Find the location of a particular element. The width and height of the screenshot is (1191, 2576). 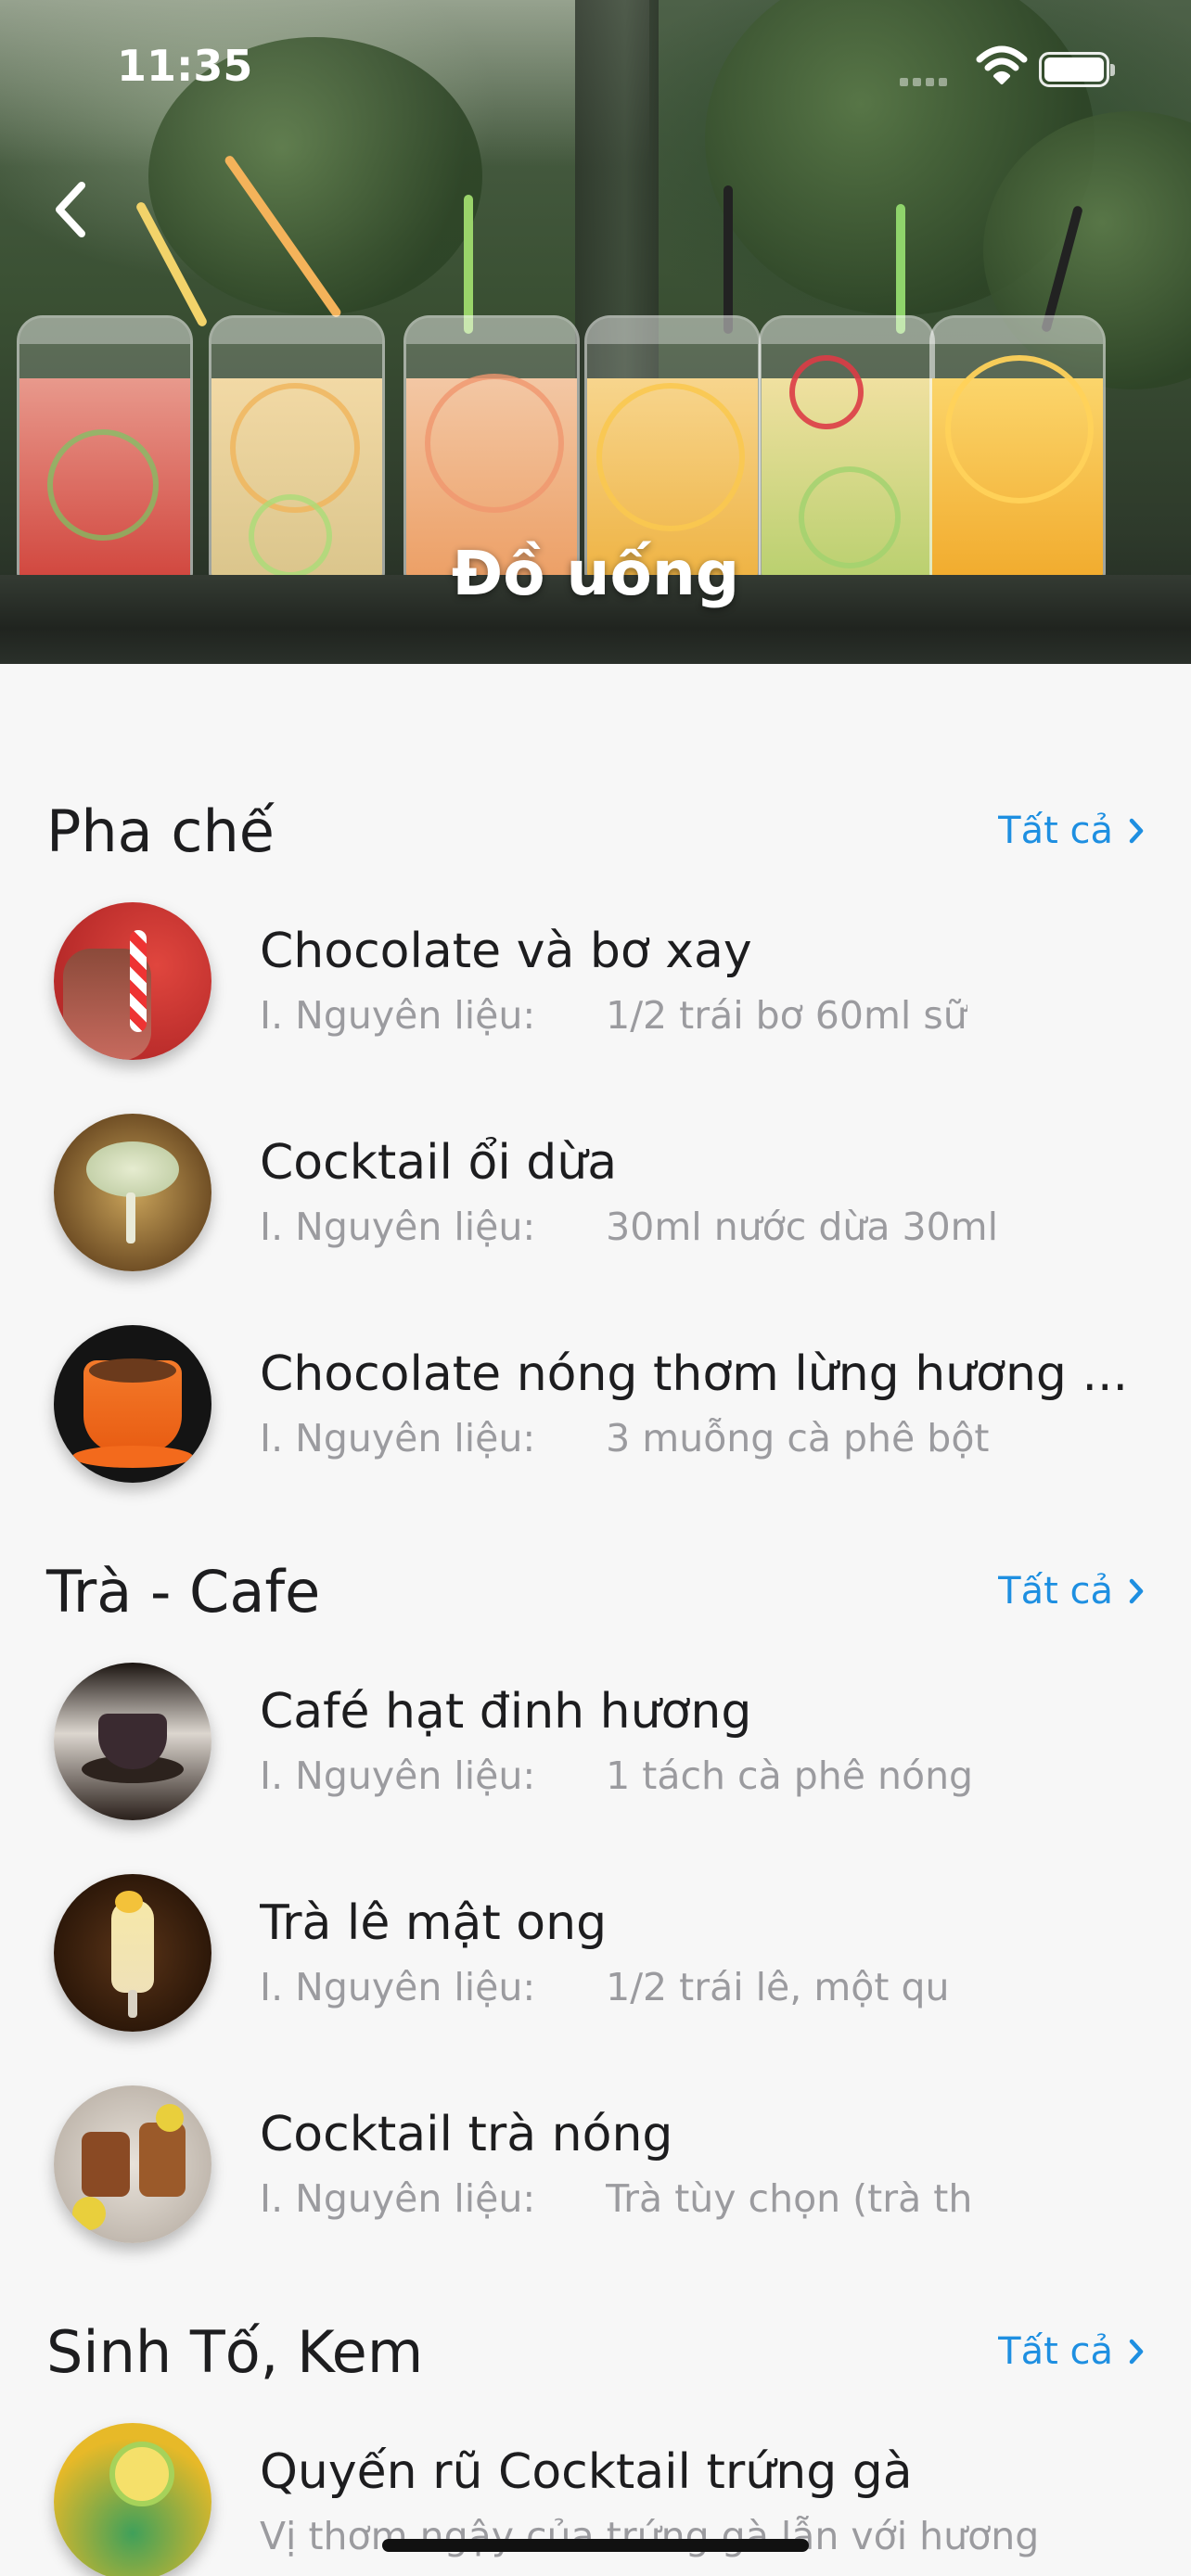

ingredients-value: 3 muỗng cà phê bột is located at coordinates (798, 1438).